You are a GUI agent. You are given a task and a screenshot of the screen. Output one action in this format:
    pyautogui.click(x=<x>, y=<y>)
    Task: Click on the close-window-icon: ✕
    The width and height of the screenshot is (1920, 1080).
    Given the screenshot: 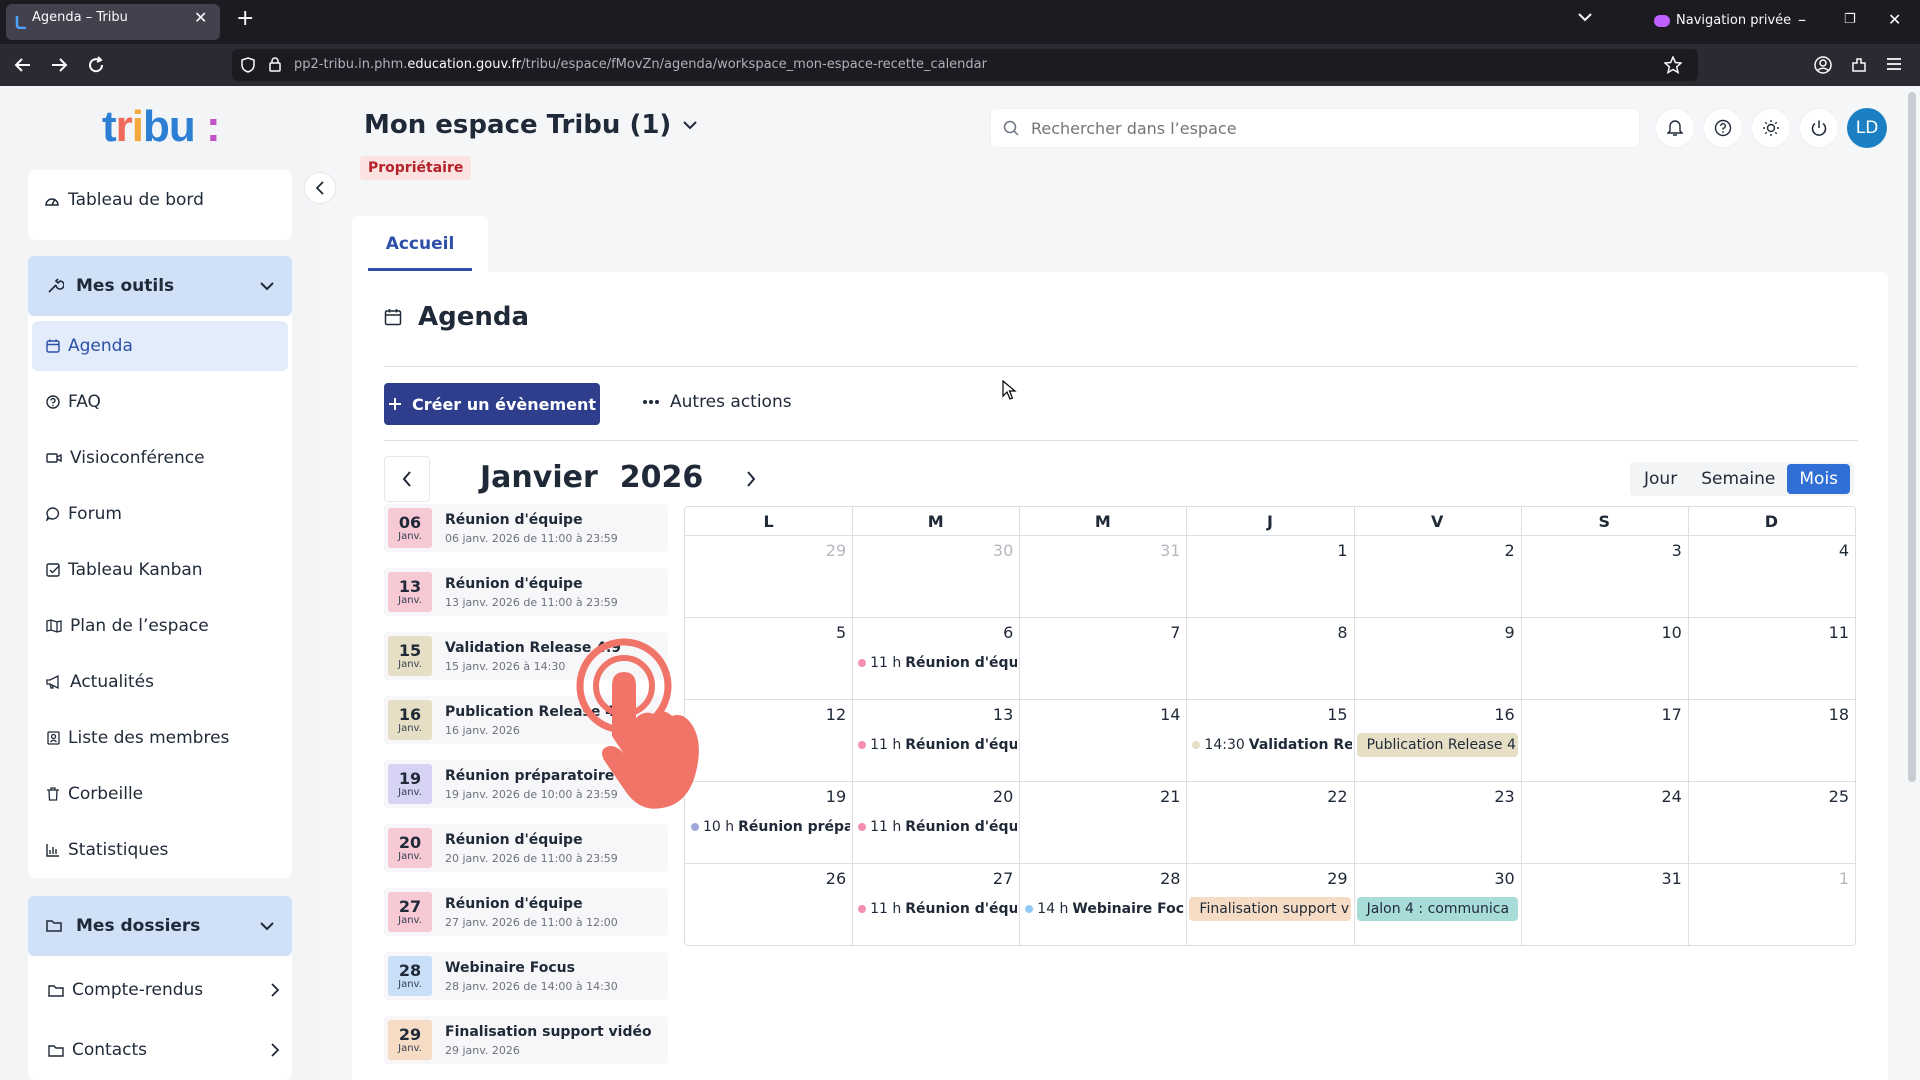 What is the action you would take?
    pyautogui.click(x=1894, y=19)
    